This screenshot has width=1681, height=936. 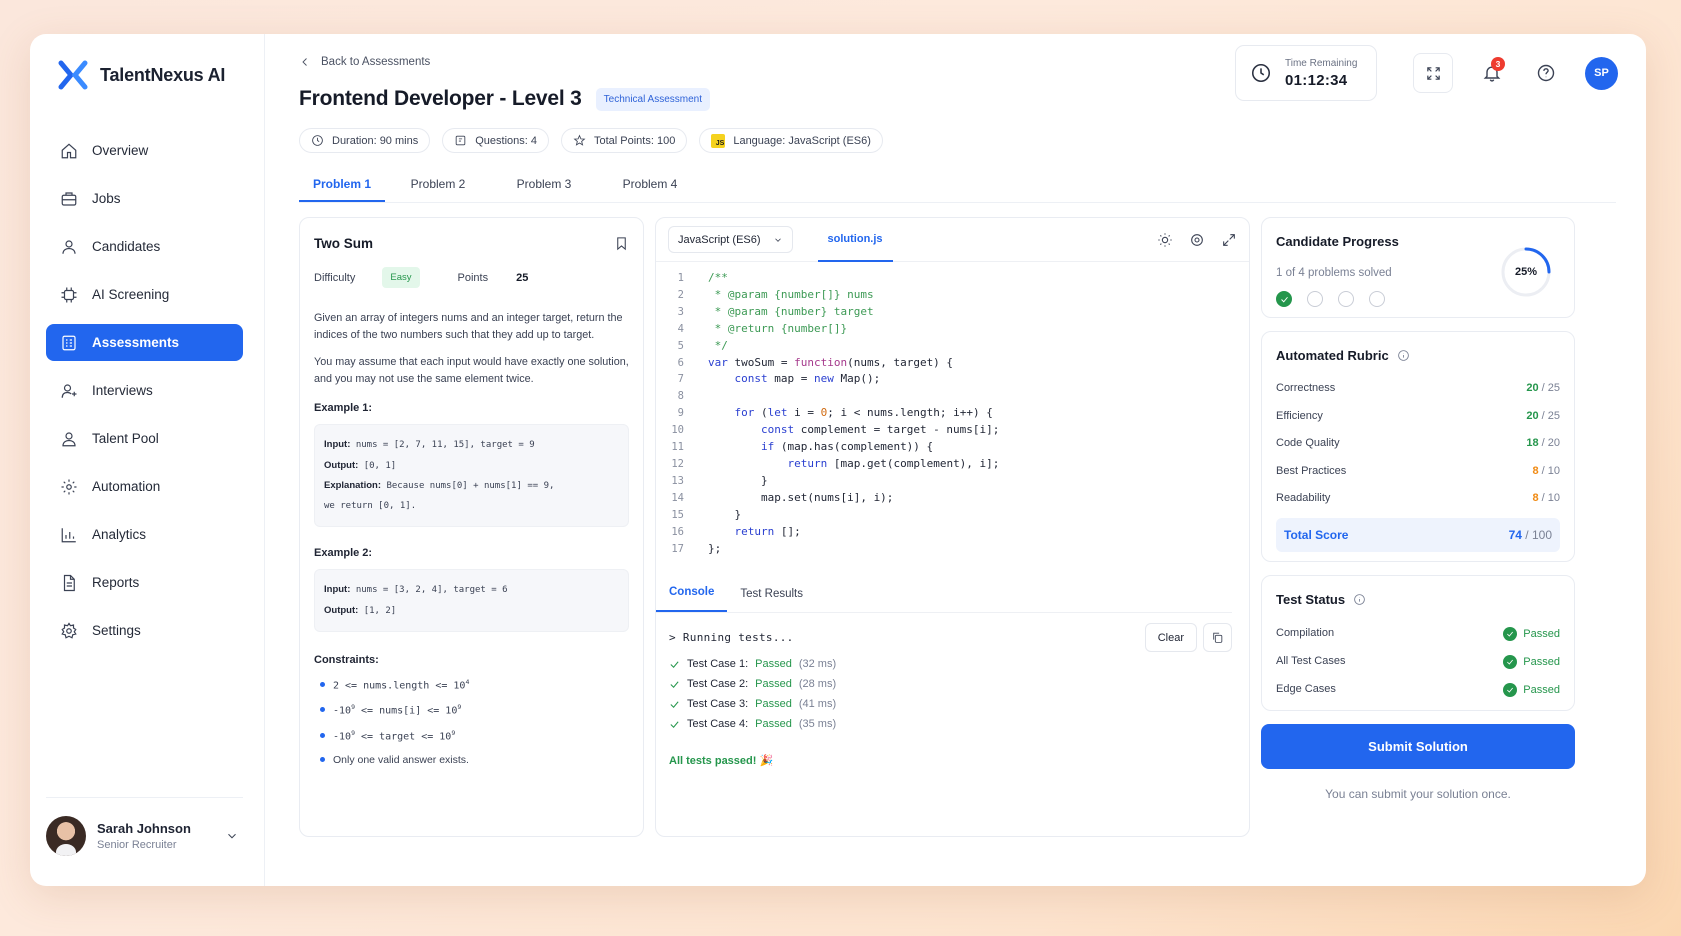 What do you see at coordinates (144, 294) in the screenshot?
I see `sidebar-item-ai-screening: AI Screening` at bounding box center [144, 294].